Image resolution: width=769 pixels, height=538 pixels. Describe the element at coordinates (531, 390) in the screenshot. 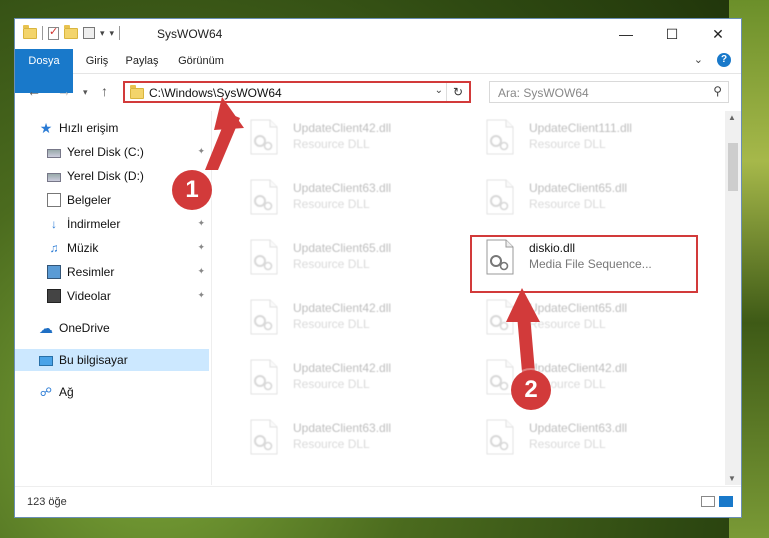

I see `callout-step-2: 2` at that location.